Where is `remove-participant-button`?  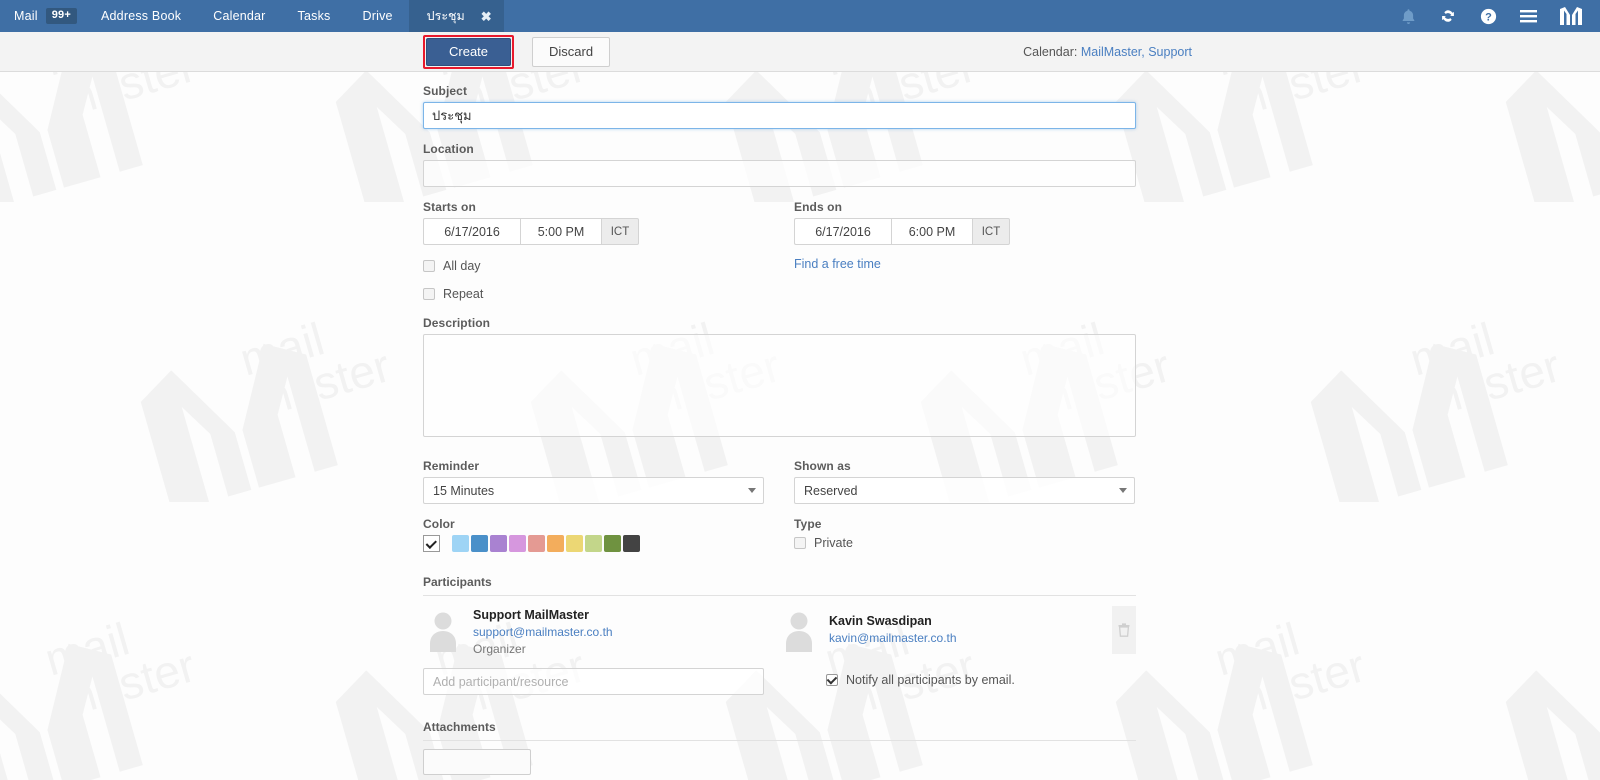
remove-participant-button is located at coordinates (1124, 630).